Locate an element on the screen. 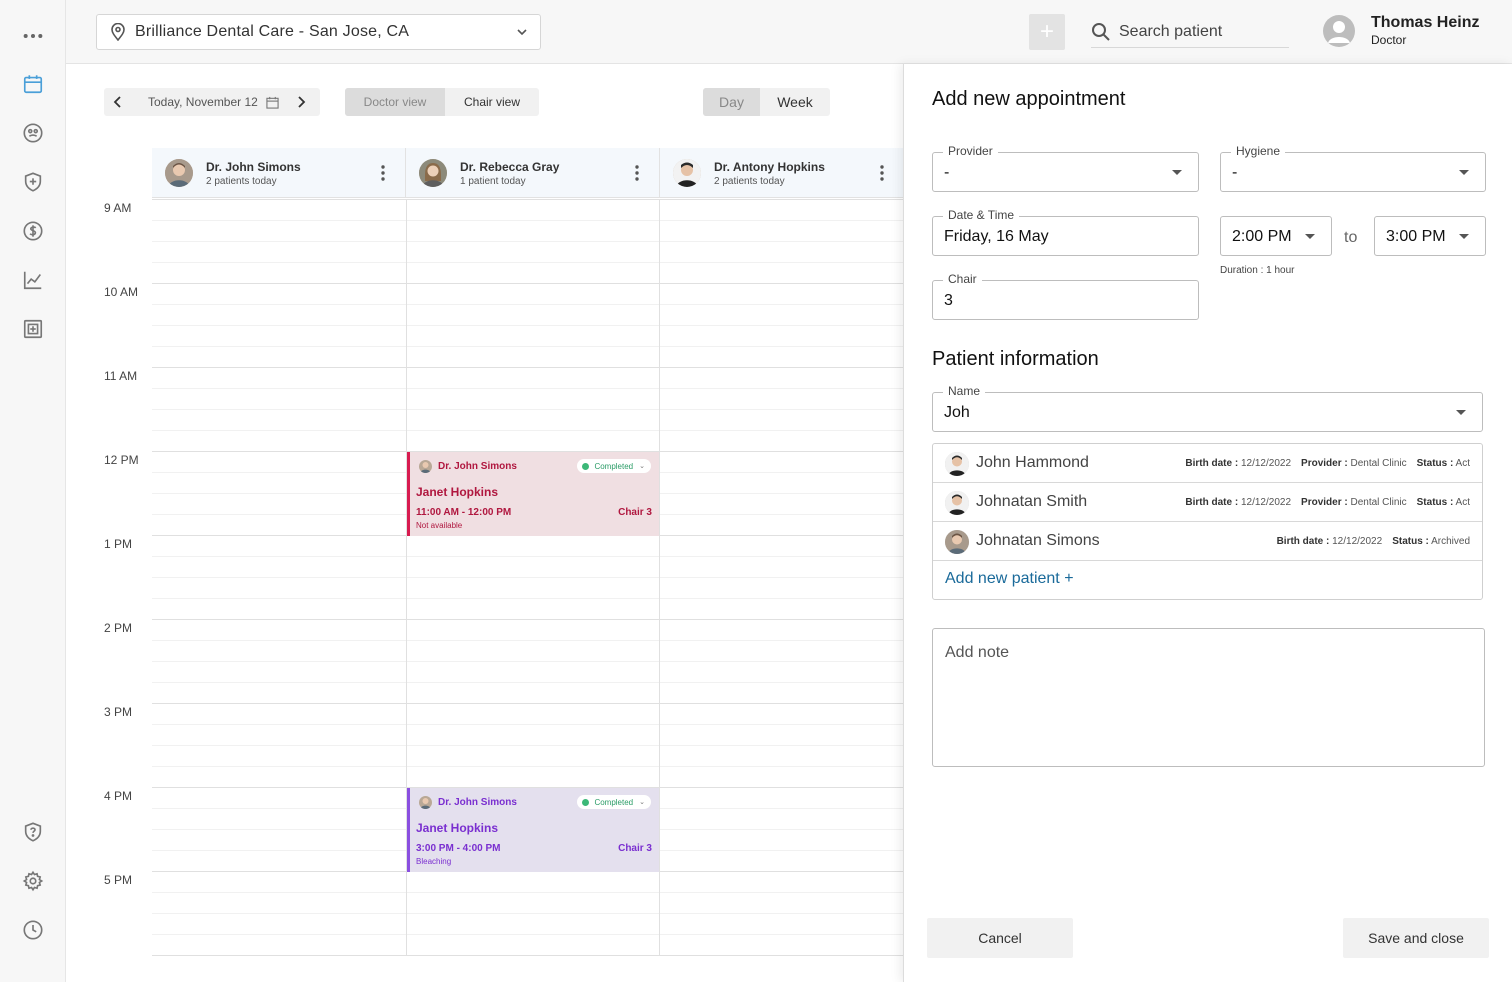  clinic-icon is located at coordinates (33, 329).